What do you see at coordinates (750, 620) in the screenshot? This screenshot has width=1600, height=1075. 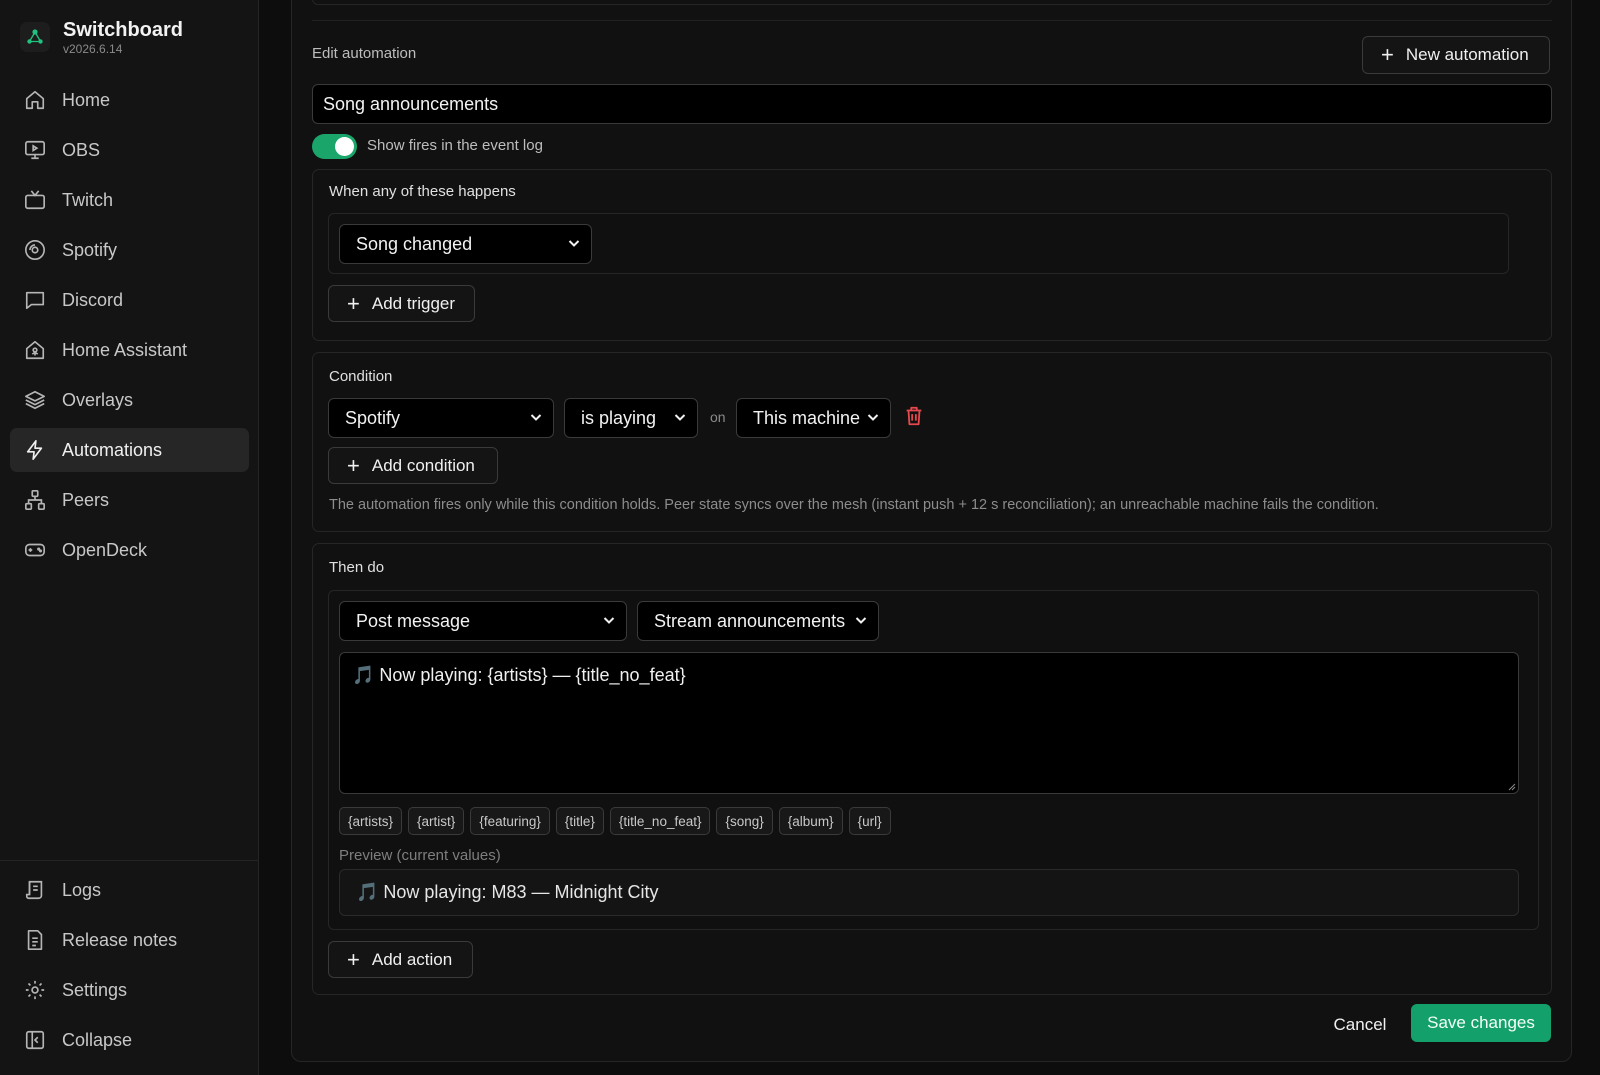 I see `action-target-value: Stream announcements` at bounding box center [750, 620].